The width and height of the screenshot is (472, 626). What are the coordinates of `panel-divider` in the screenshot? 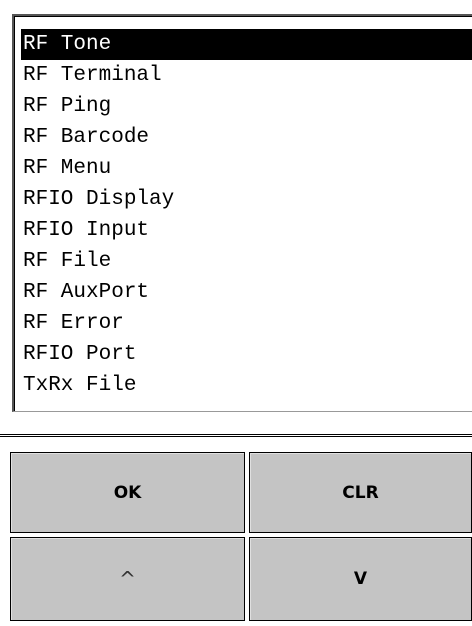 It's located at (236, 435).